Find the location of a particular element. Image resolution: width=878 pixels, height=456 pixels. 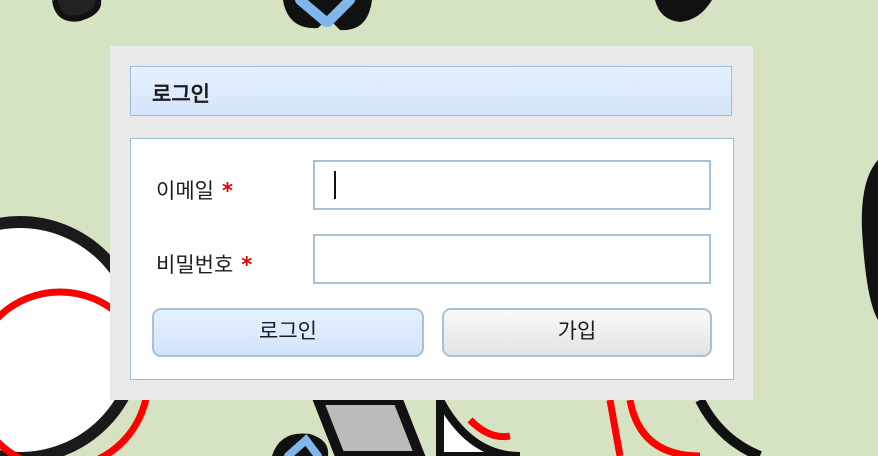

signup-button: 가입 is located at coordinates (577, 332).